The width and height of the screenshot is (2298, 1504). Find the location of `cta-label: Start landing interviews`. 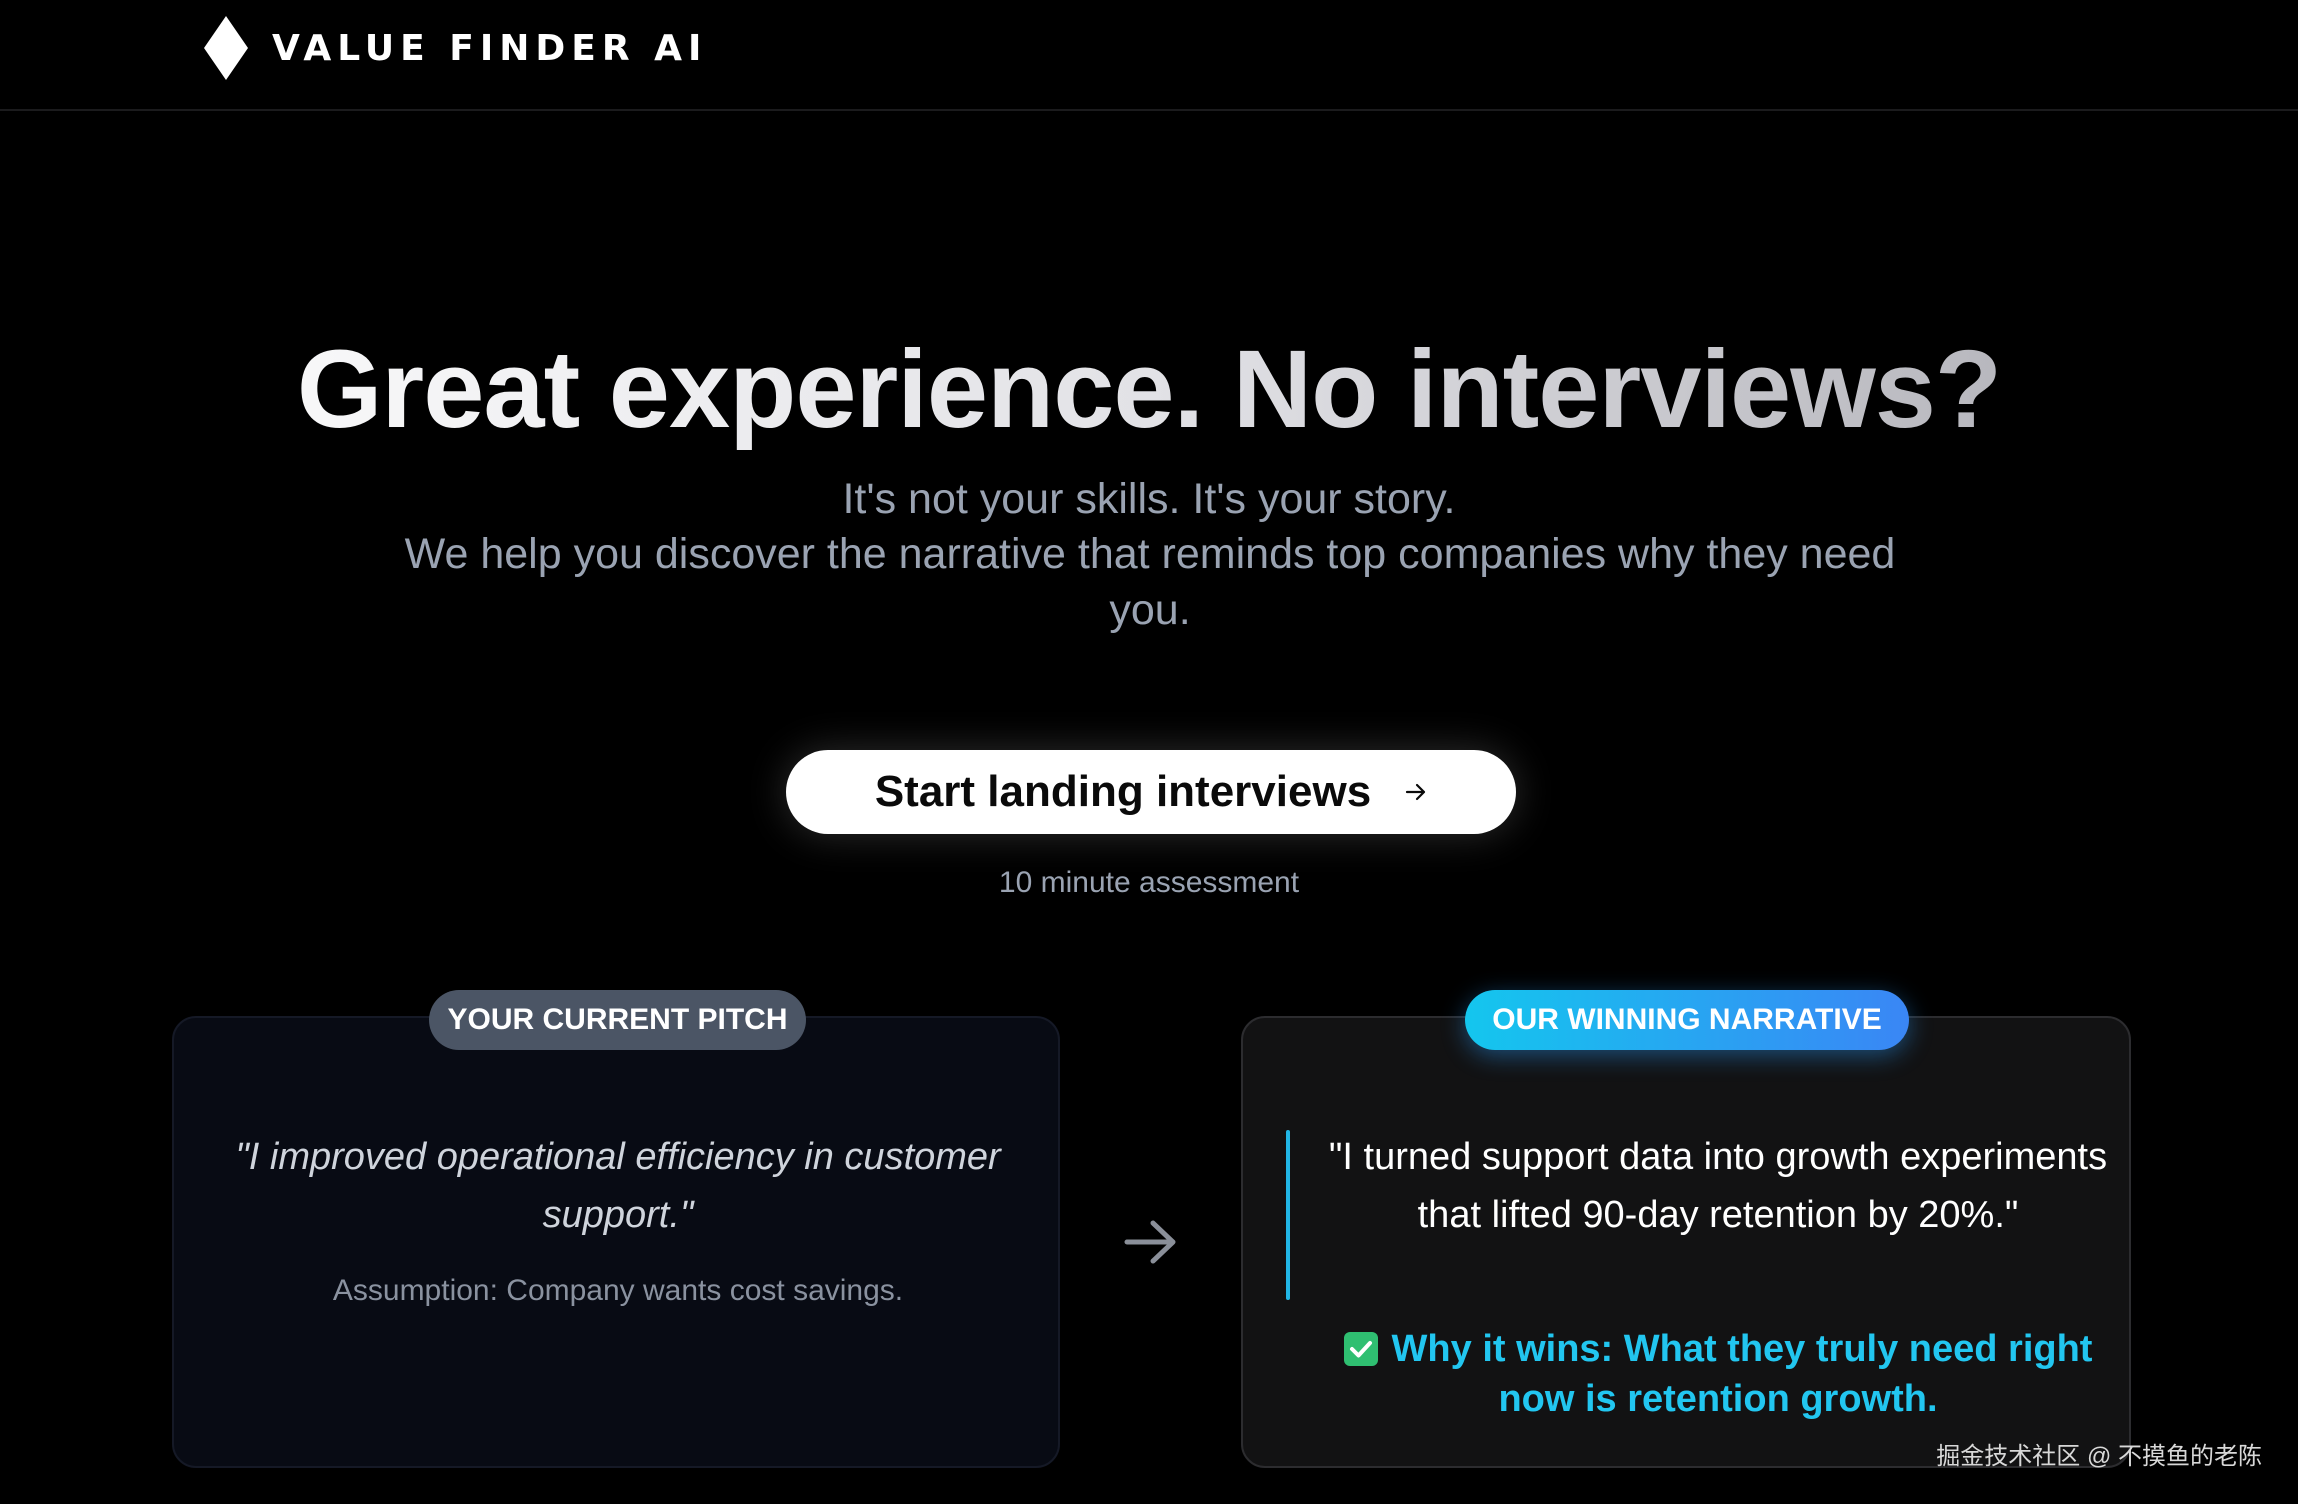

cta-label: Start landing interviews is located at coordinates (1123, 791).